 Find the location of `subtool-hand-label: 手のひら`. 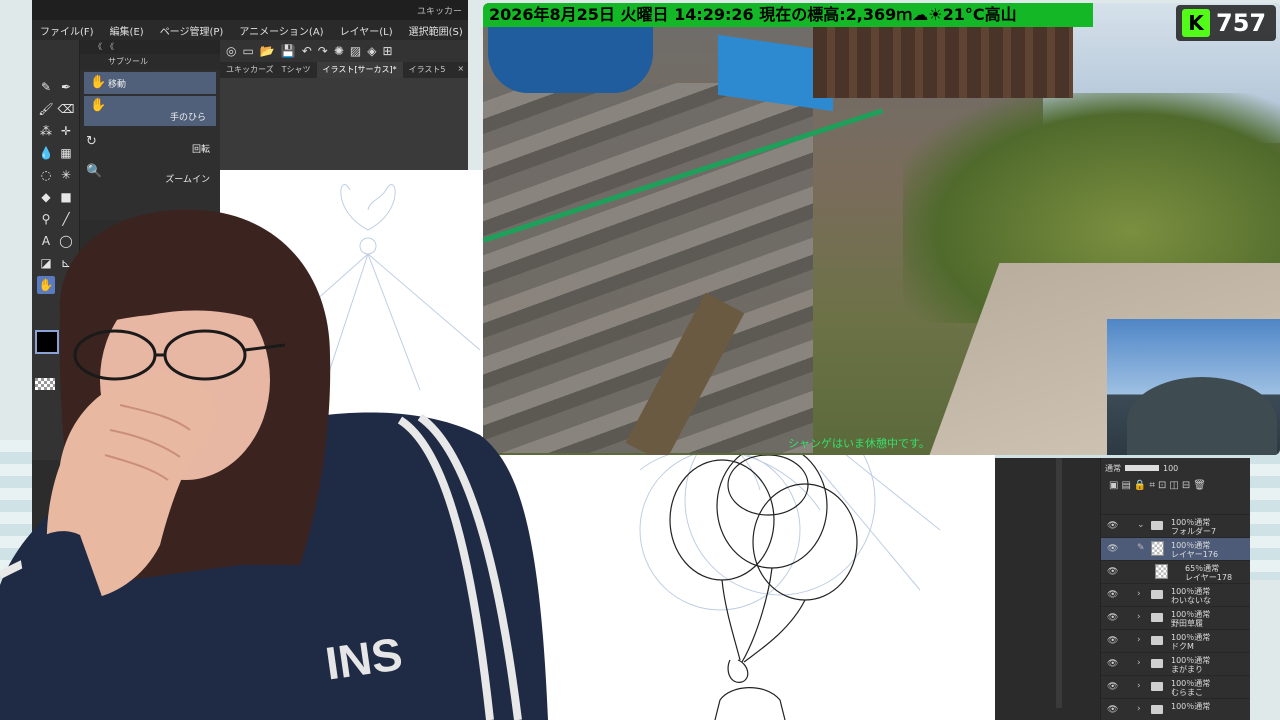

subtool-hand-label: 手のひら is located at coordinates (187, 118).